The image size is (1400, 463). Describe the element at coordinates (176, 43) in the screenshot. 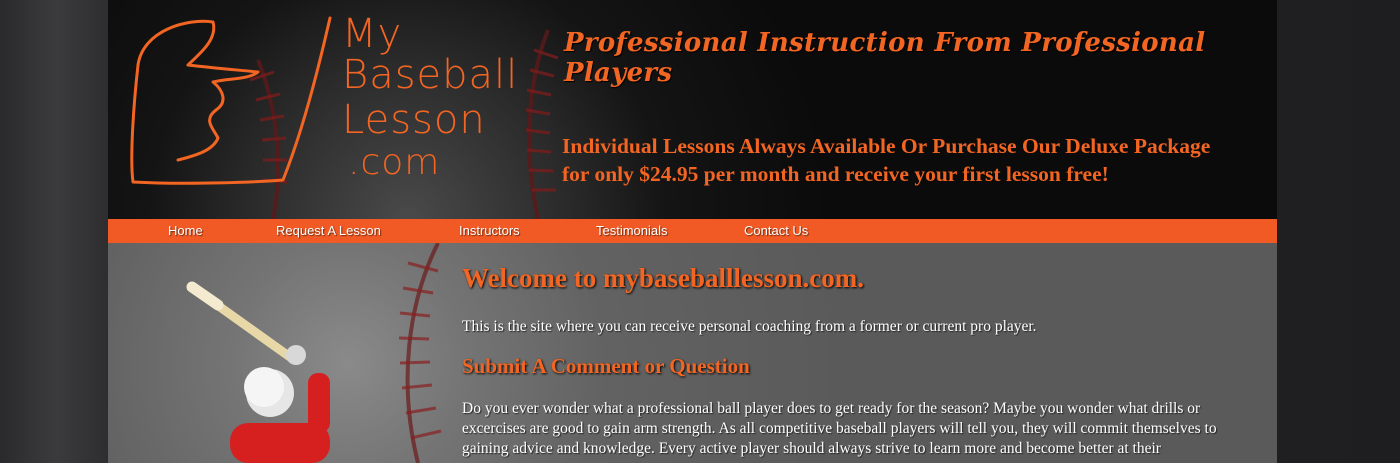

I see `logo-head-icon` at that location.